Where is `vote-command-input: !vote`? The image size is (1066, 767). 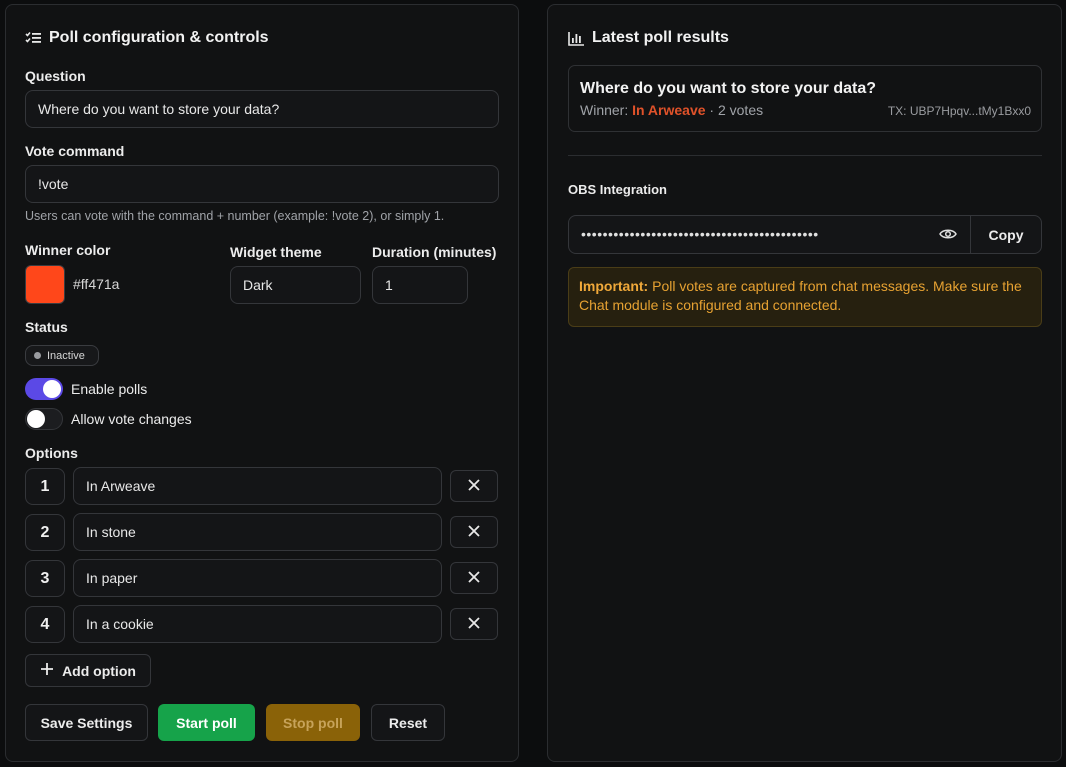
vote-command-input: !vote is located at coordinates (262, 184).